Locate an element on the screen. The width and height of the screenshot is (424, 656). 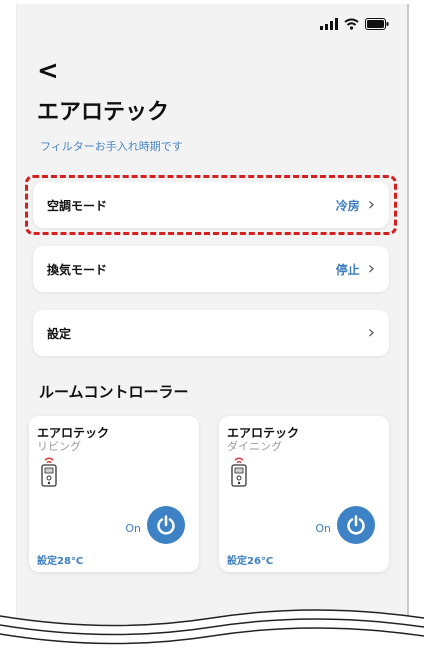
ventilation-mode-label: 換気モード is located at coordinates (77, 269).